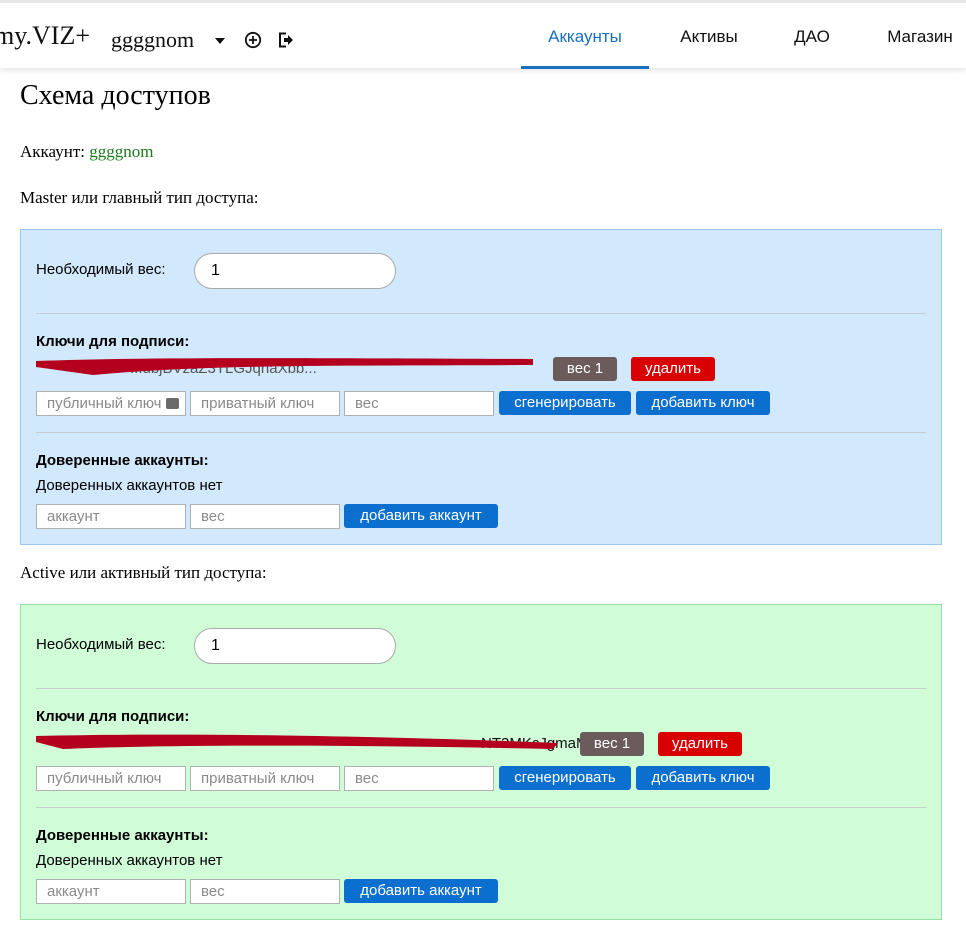 This screenshot has height=928, width=966. I want to click on add-circle-icon, so click(253, 40).